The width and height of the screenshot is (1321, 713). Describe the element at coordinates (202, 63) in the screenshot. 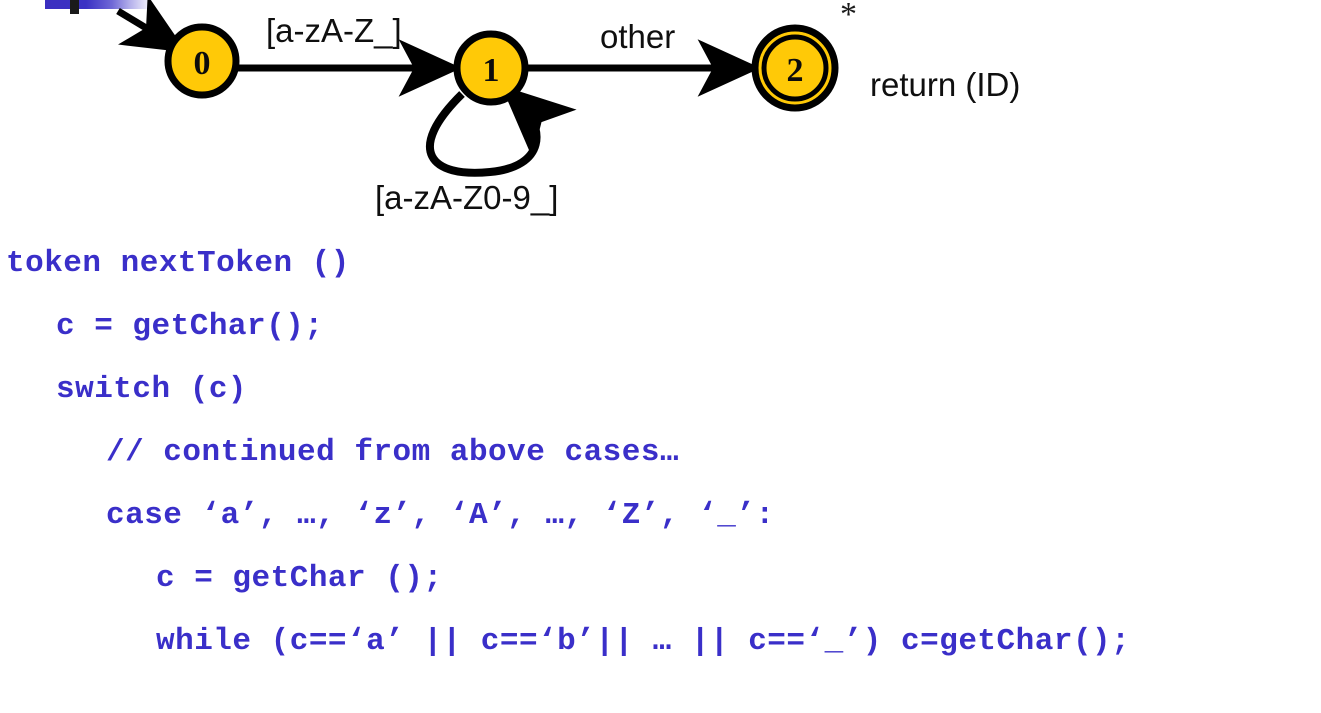

I see `state-0-label: 0` at that location.